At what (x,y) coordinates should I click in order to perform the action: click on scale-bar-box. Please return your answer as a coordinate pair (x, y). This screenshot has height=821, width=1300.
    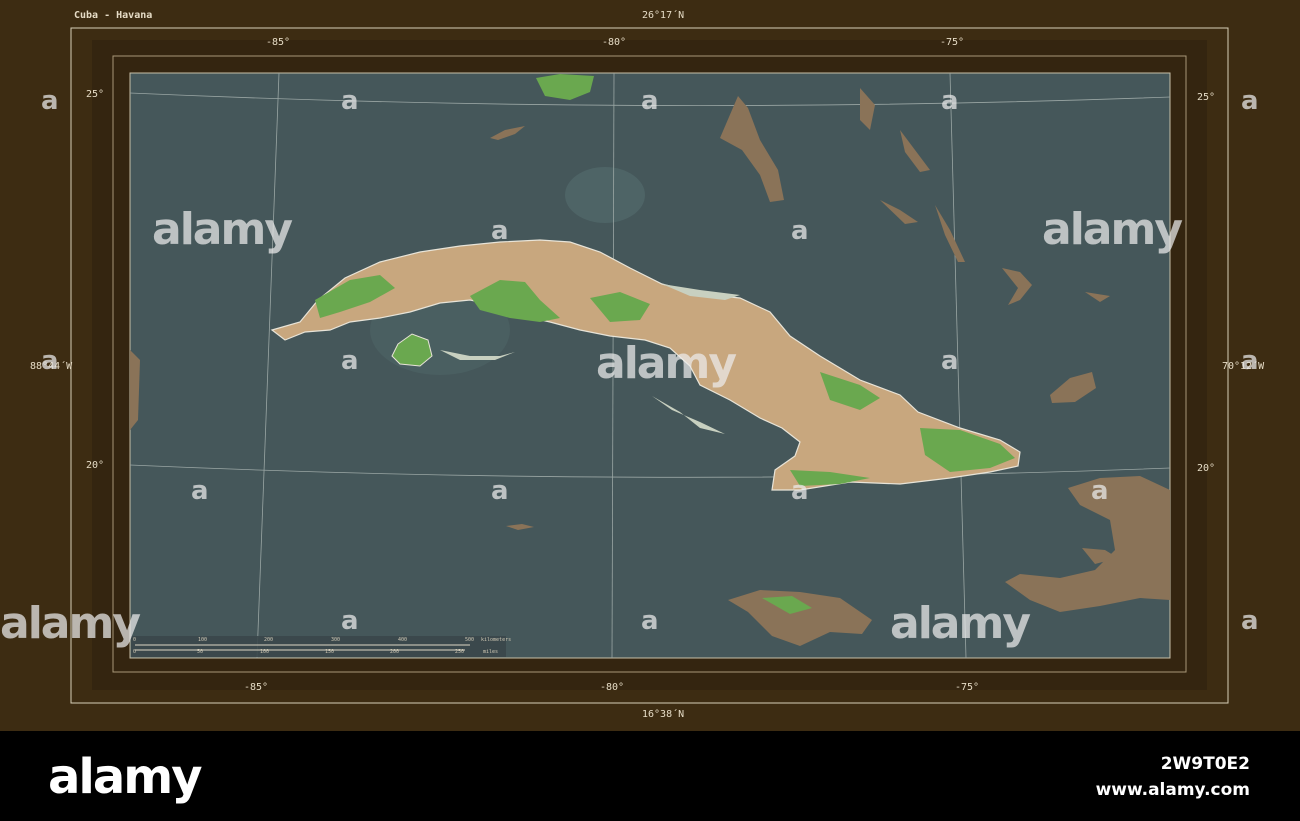
    Looking at the image, I should click on (318, 646).